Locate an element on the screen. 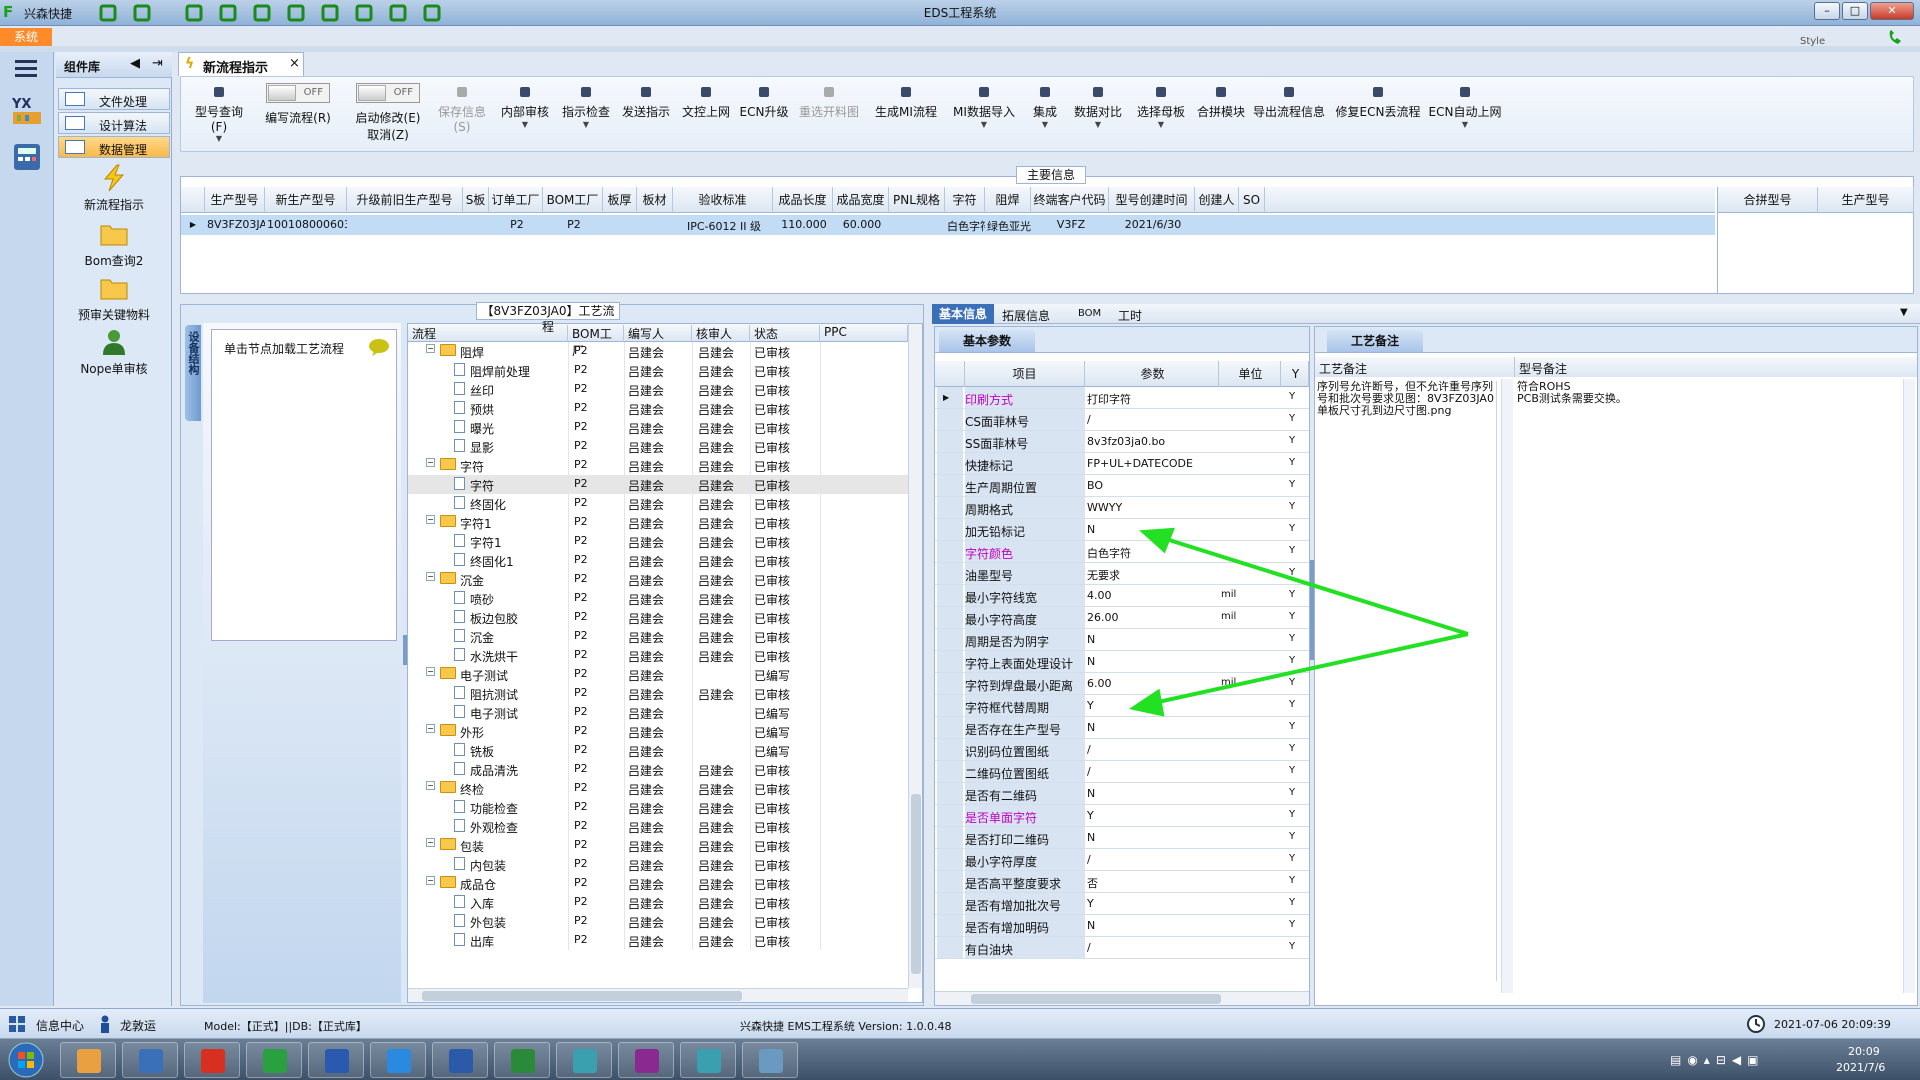 The width and height of the screenshot is (1920, 1080). maximize-button: □ is located at coordinates (1855, 11).